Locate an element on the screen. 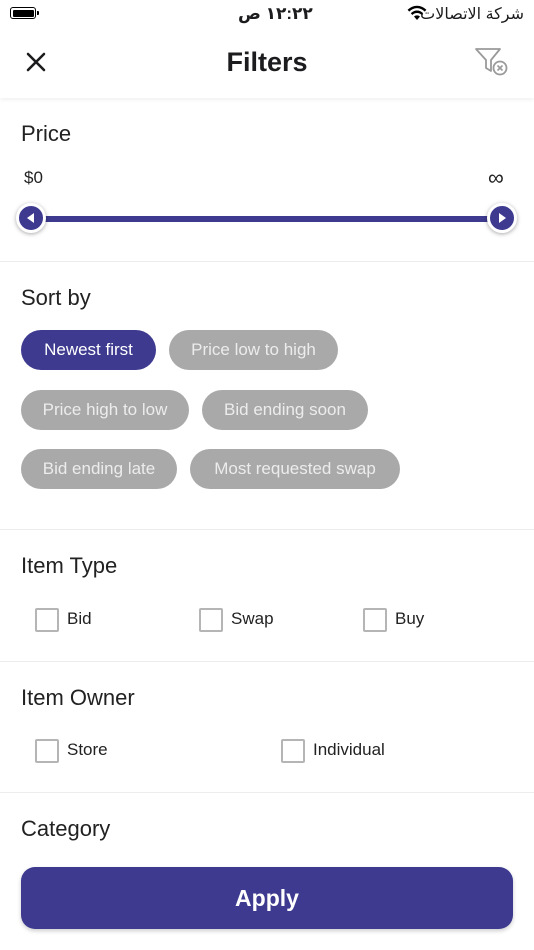 The image size is (534, 950). status-bar: ١٢:٢٢ ص شركة الاتصالات is located at coordinates (267, 14).